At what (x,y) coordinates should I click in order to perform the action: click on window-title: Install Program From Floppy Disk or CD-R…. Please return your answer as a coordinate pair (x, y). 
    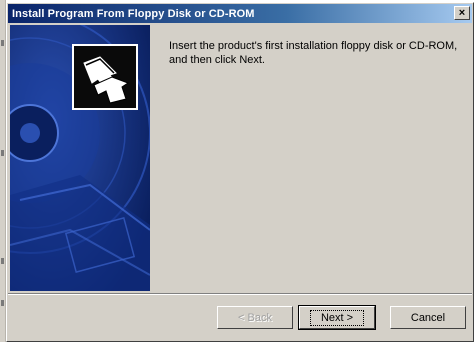
    Looking at the image, I should click on (133, 13).